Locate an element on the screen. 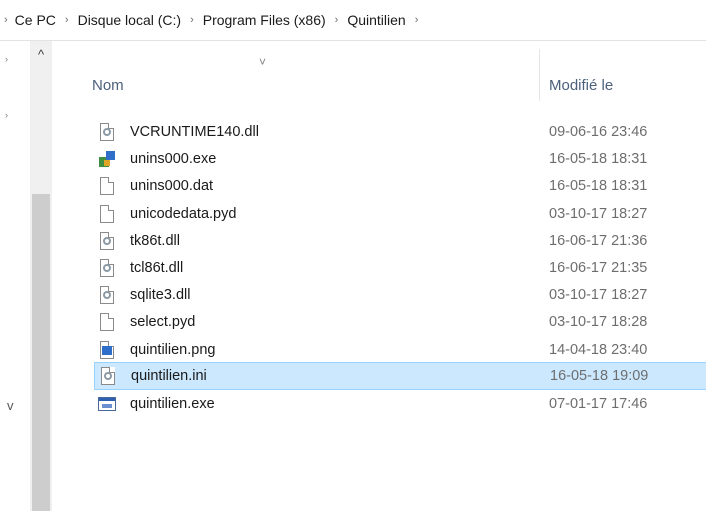  file-date: 09-06-16 23:46 is located at coordinates (598, 132).